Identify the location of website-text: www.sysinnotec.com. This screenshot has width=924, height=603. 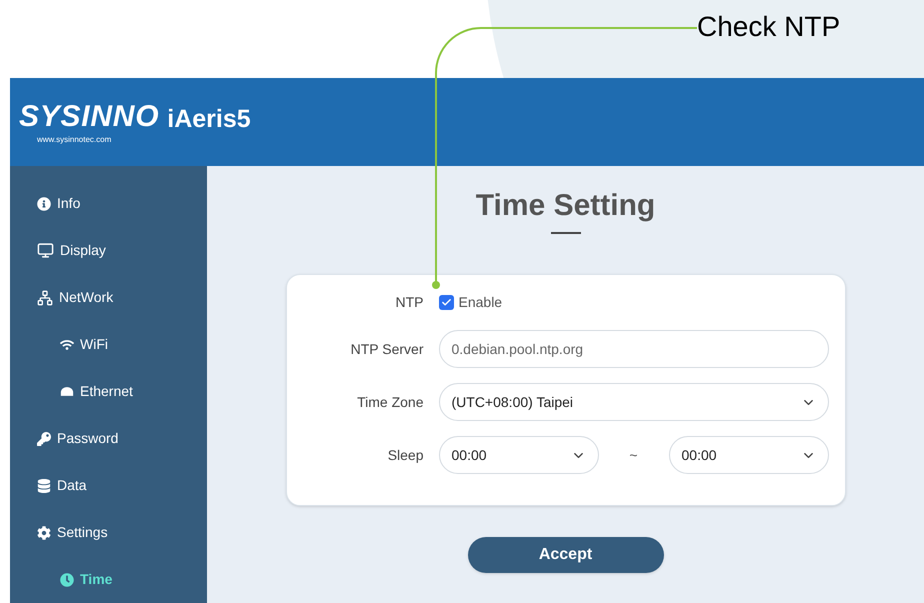
(74, 140).